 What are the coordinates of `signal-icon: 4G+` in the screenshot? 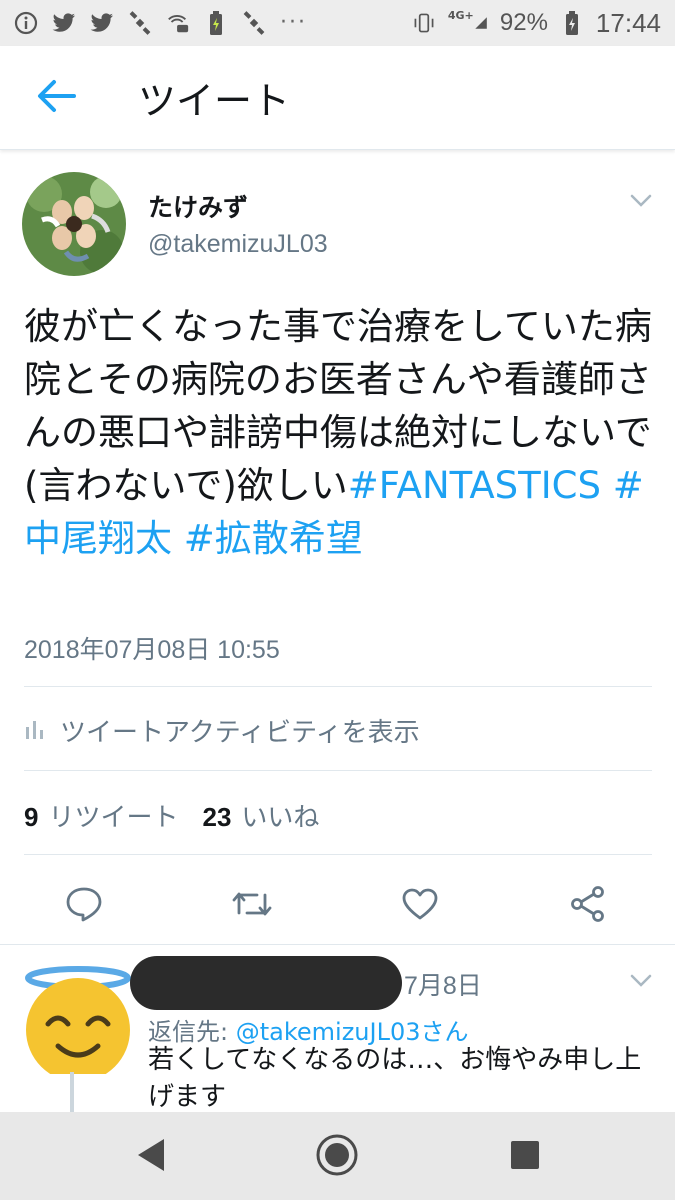 It's located at (467, 21).